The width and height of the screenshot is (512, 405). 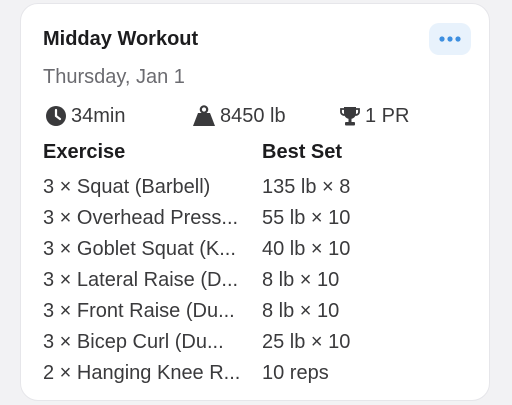 What do you see at coordinates (302, 152) in the screenshot?
I see `header-best-set: Best Set` at bounding box center [302, 152].